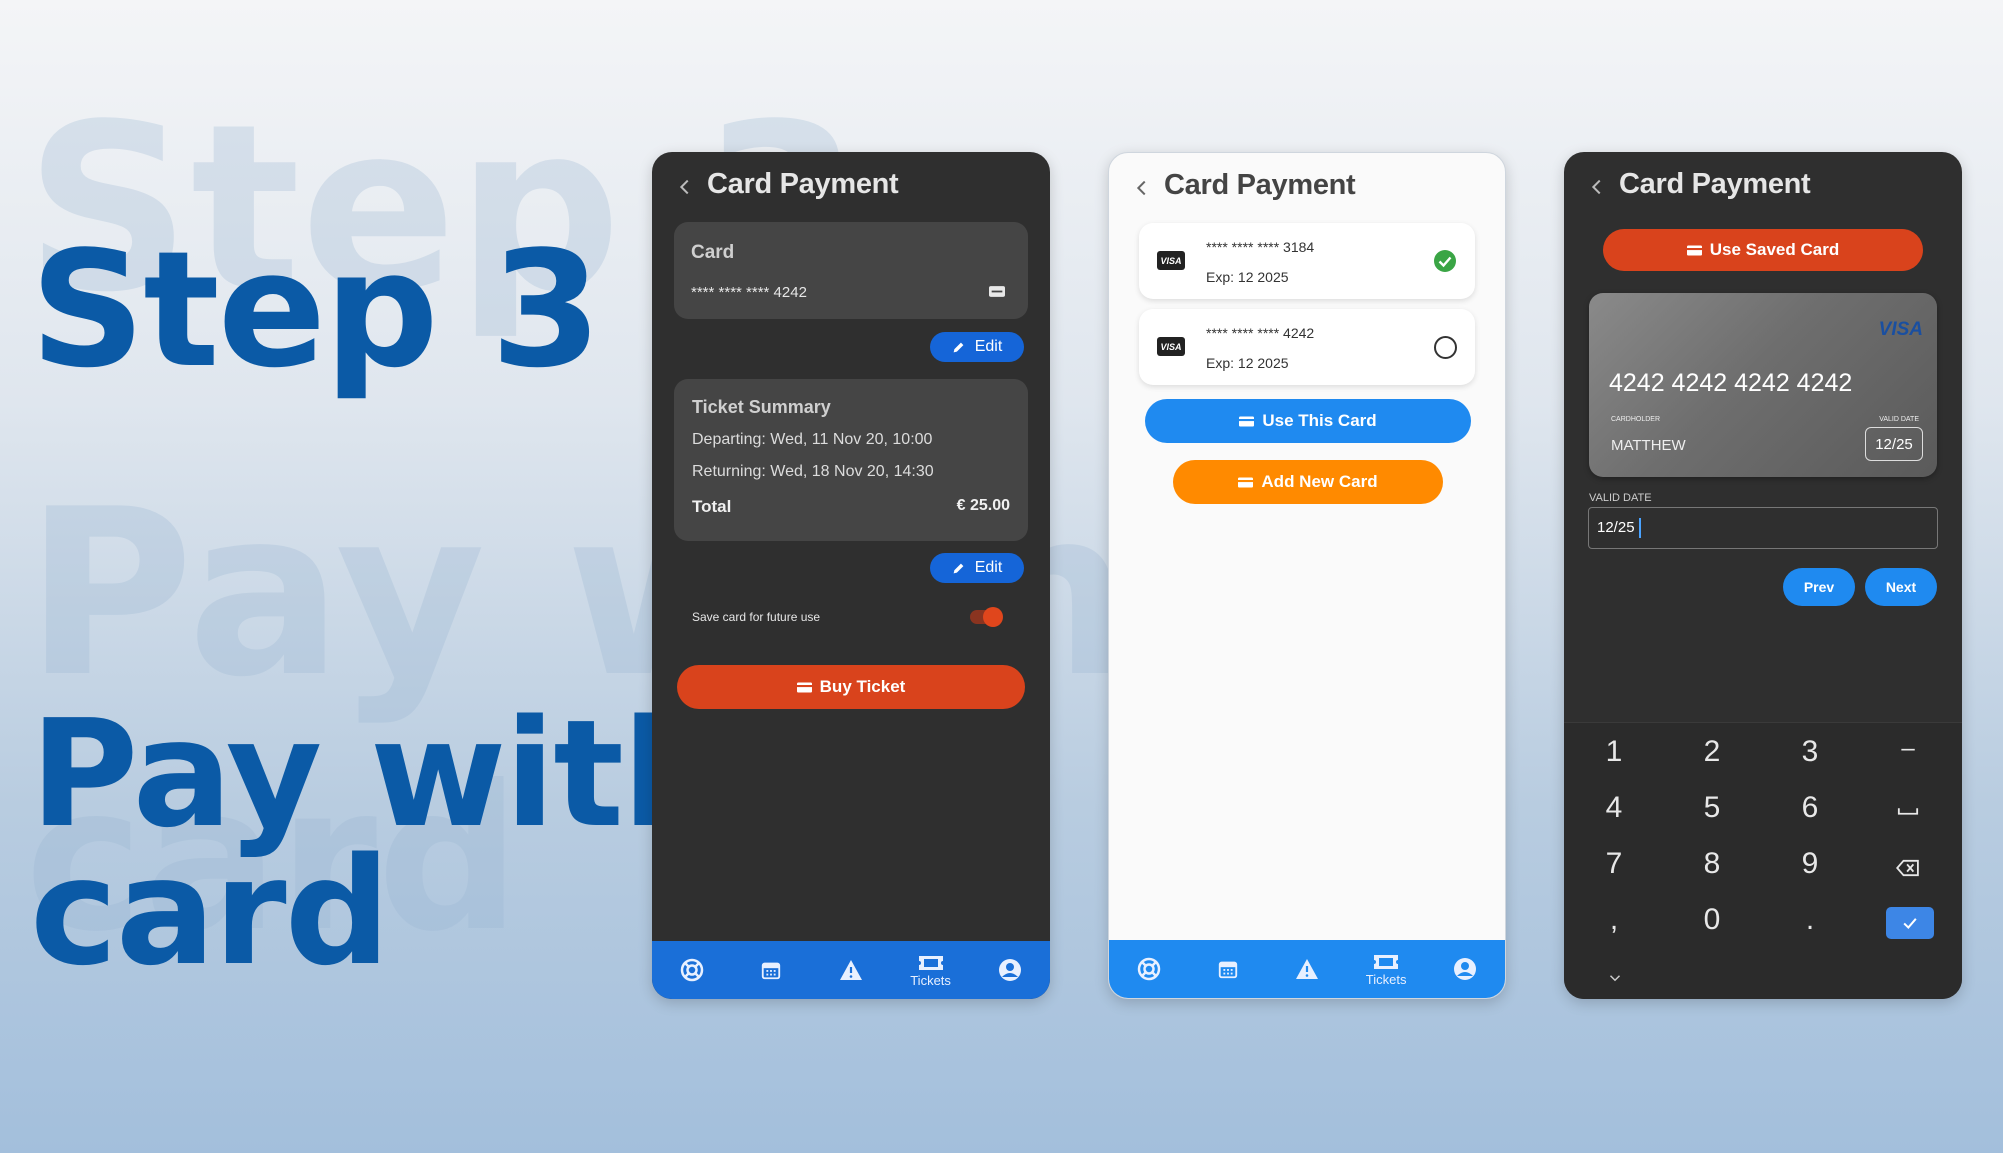  Describe the element at coordinates (1810, 808) in the screenshot. I see `key-6: 6` at that location.